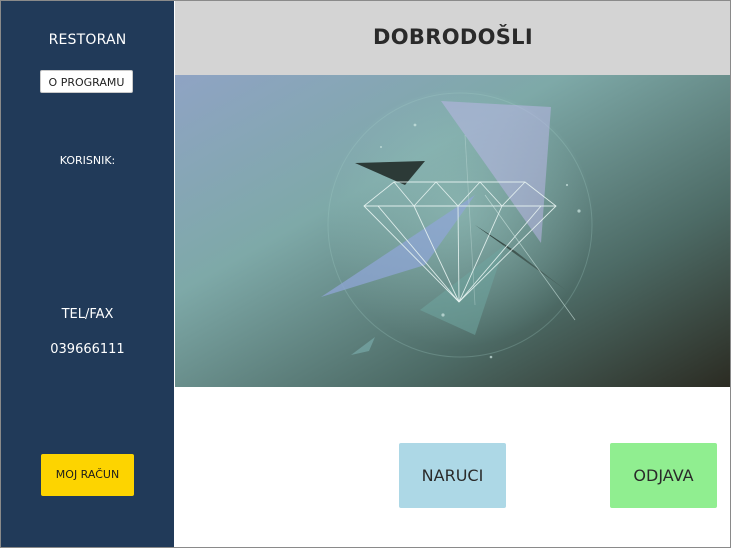 The width and height of the screenshot is (731, 548). What do you see at coordinates (87, 349) in the screenshot?
I see `tel-fax-value: 039666111` at bounding box center [87, 349].